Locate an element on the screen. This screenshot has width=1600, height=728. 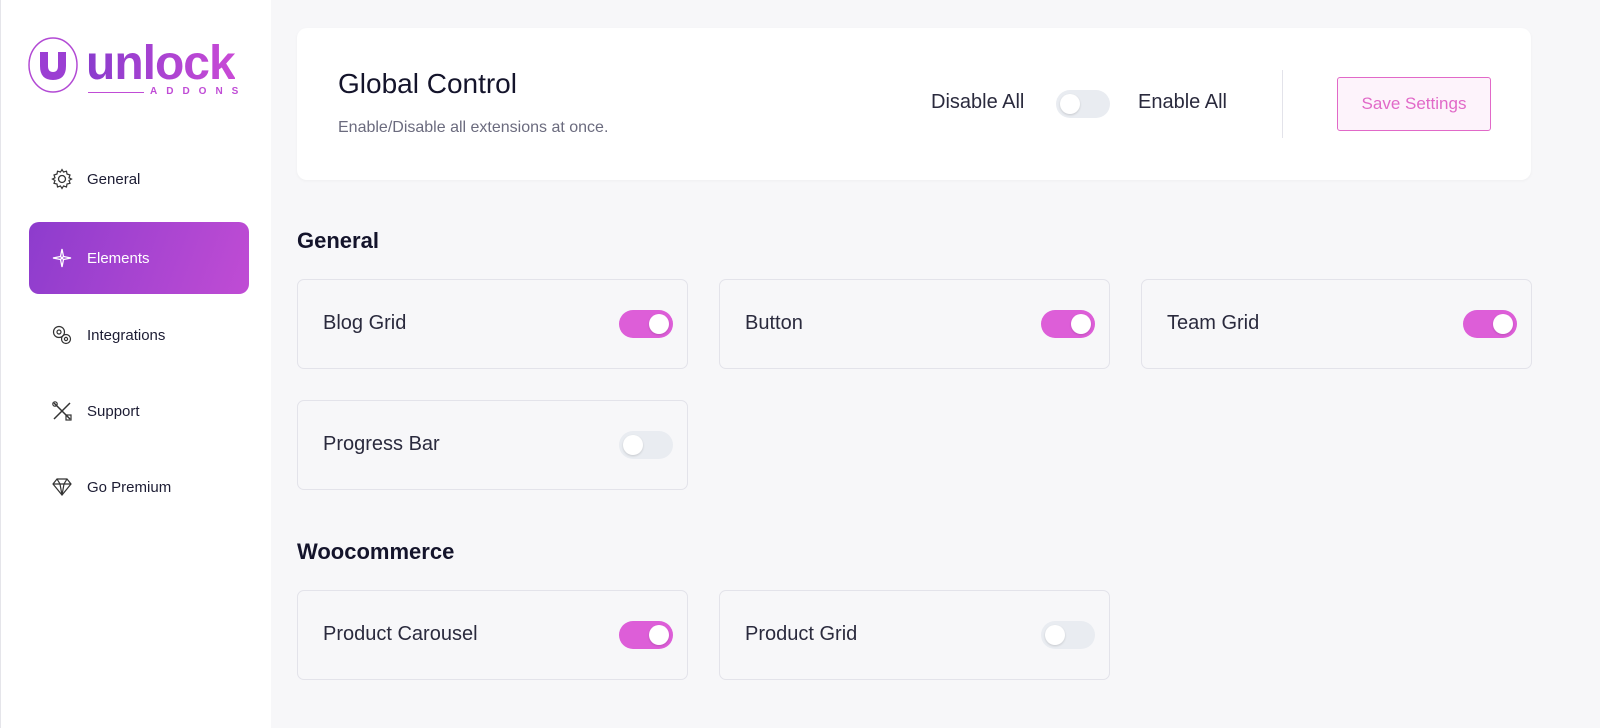
logo: unlock ADDONS is located at coordinates (143, 68).